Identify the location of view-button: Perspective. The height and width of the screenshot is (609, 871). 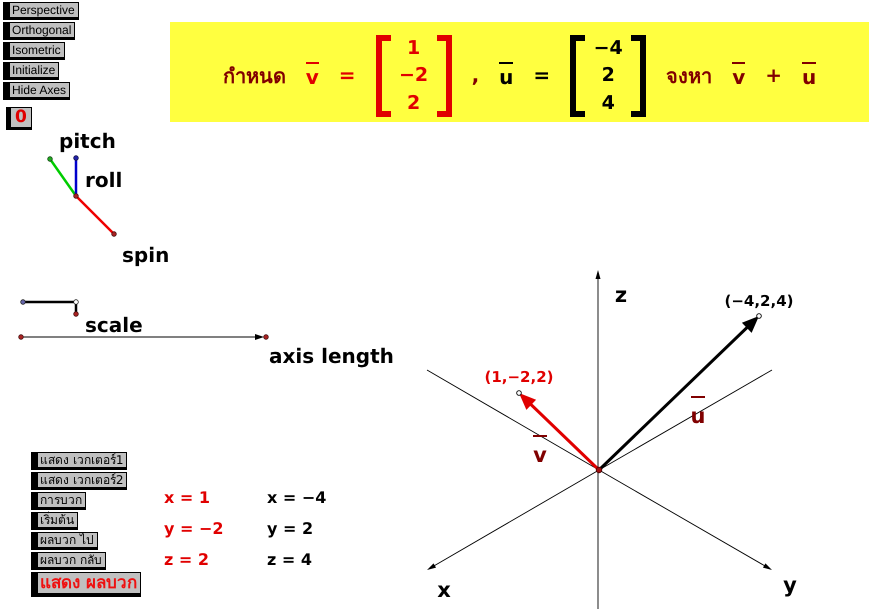
(41, 11).